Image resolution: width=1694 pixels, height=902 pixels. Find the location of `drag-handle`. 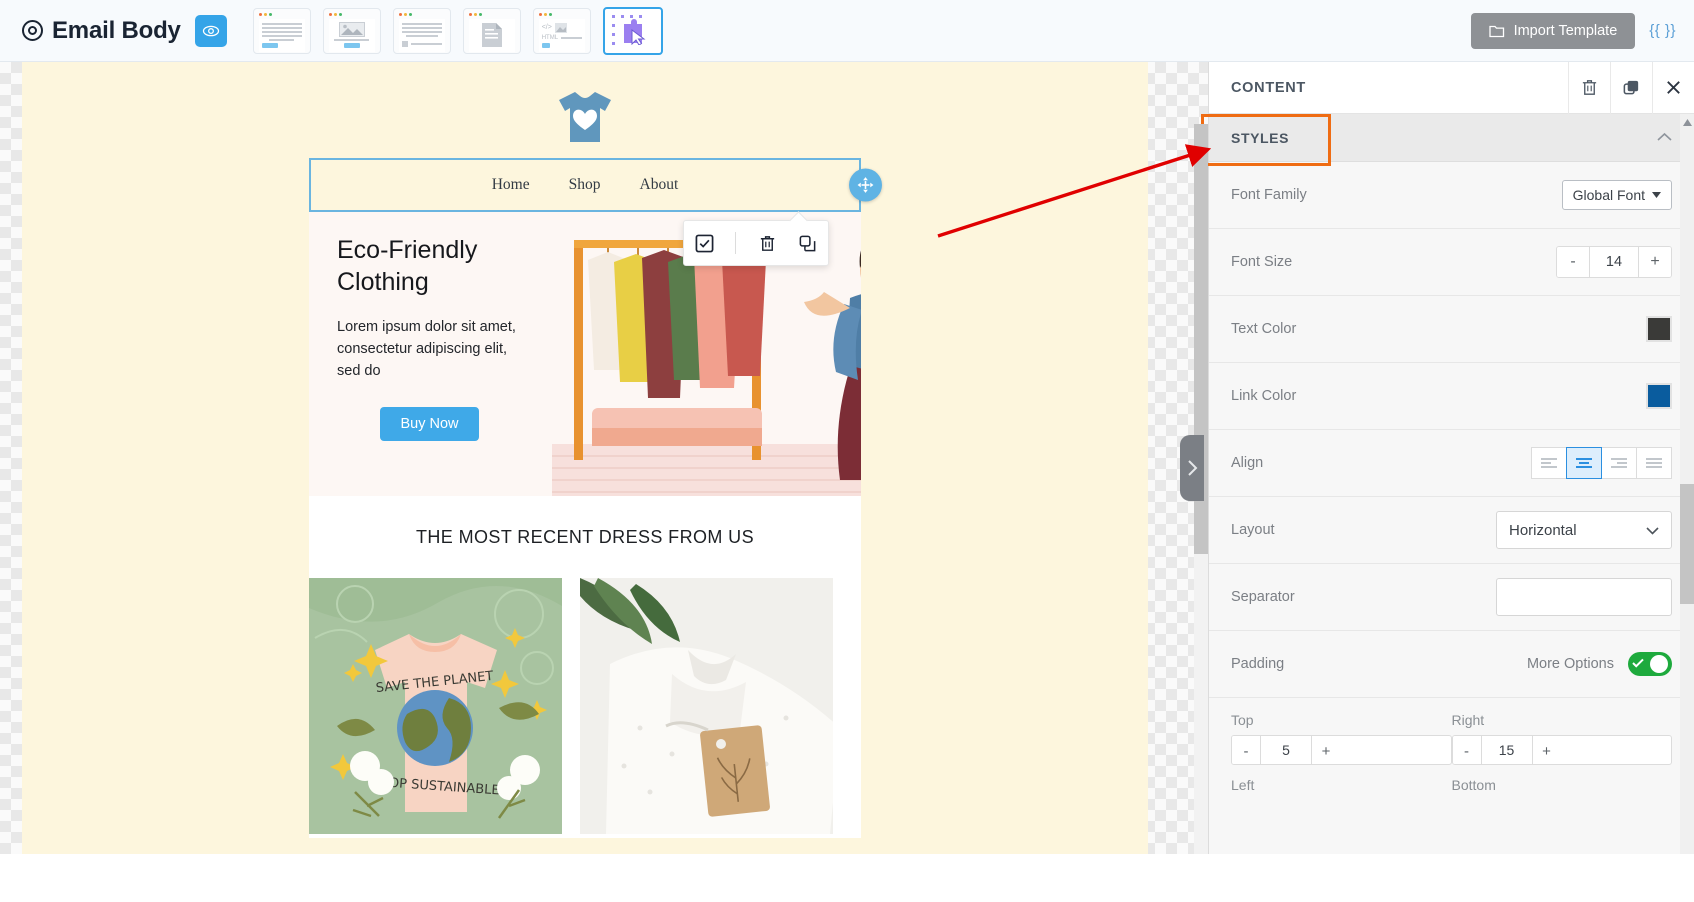

drag-handle is located at coordinates (865, 185).